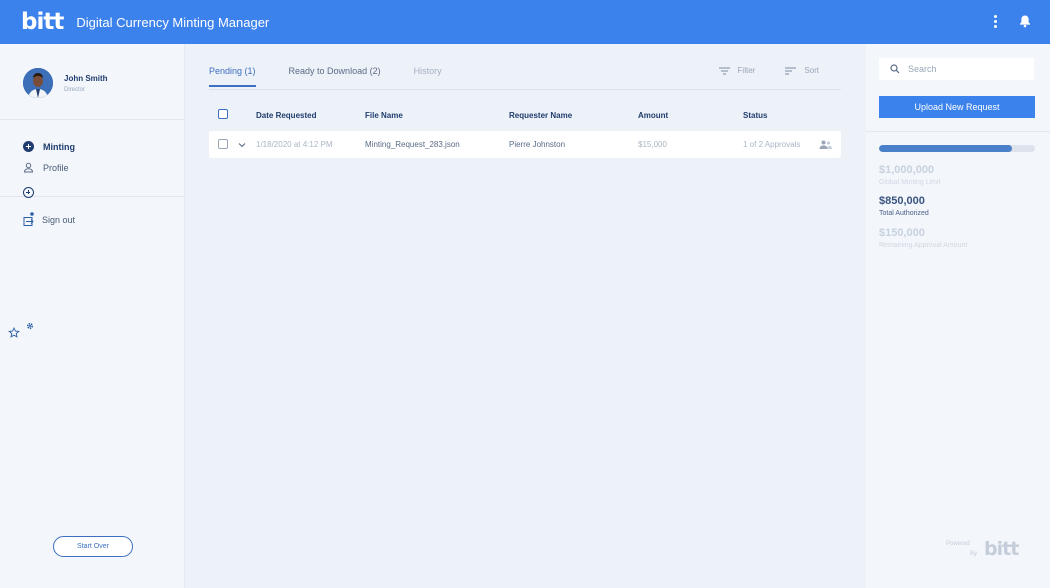 The height and width of the screenshot is (588, 1050). I want to click on panel-divider, so click(958, 131).